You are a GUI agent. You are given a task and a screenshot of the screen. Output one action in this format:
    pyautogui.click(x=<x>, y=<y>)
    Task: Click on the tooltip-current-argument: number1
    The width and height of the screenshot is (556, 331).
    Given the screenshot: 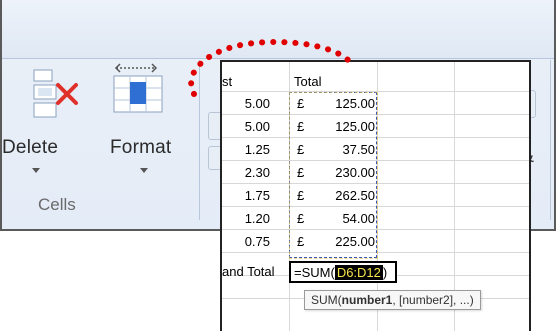 What is the action you would take?
    pyautogui.click(x=367, y=300)
    